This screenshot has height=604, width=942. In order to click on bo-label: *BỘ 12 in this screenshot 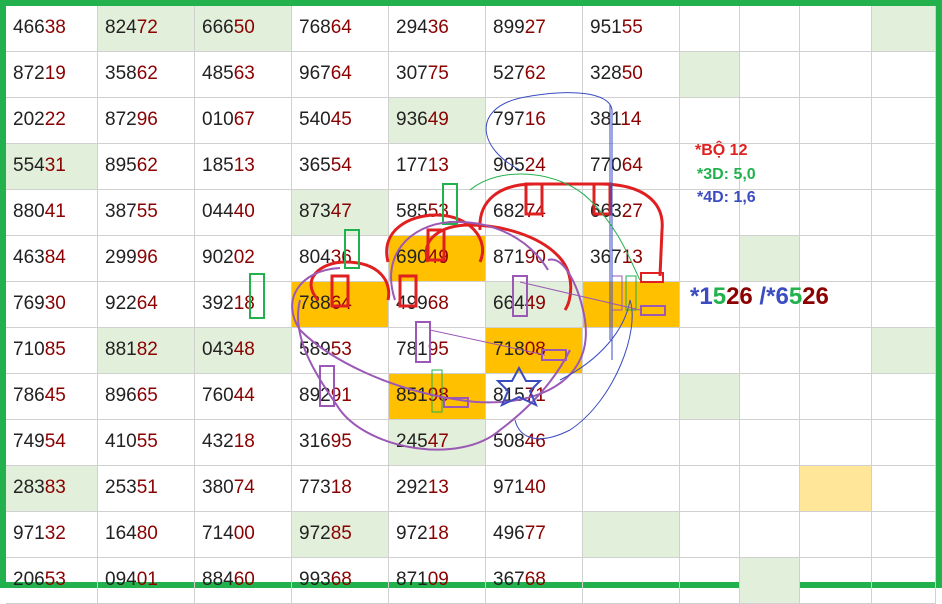, I will do `click(721, 150)`.